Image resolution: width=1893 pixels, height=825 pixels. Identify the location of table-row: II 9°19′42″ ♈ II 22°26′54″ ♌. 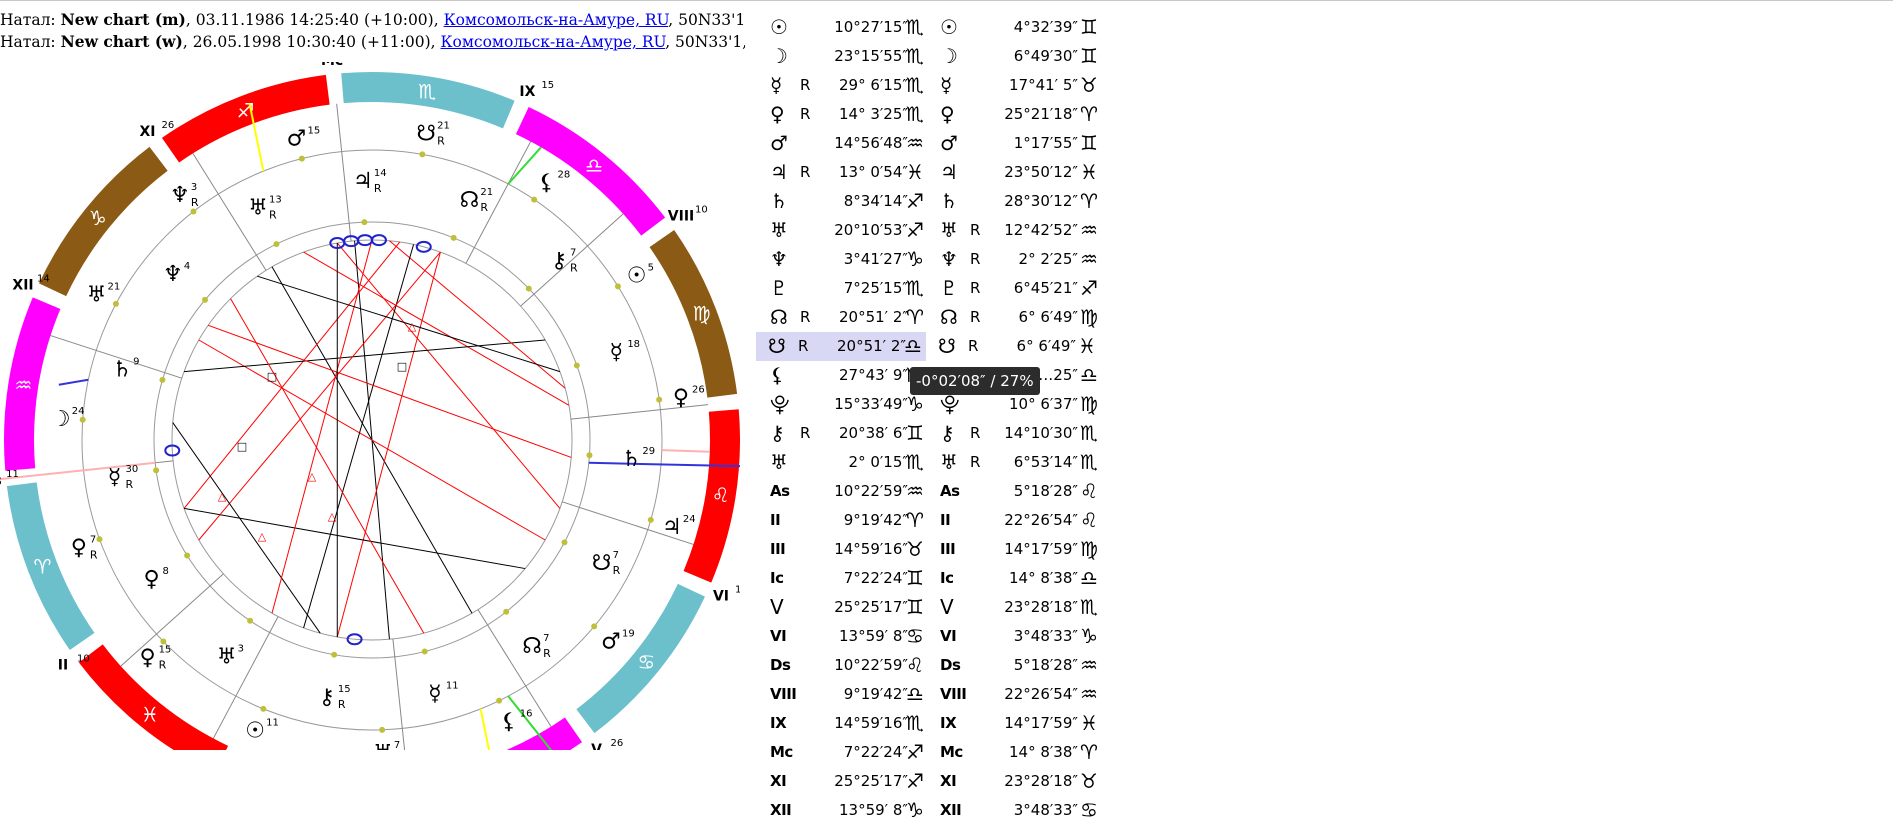
(928, 520).